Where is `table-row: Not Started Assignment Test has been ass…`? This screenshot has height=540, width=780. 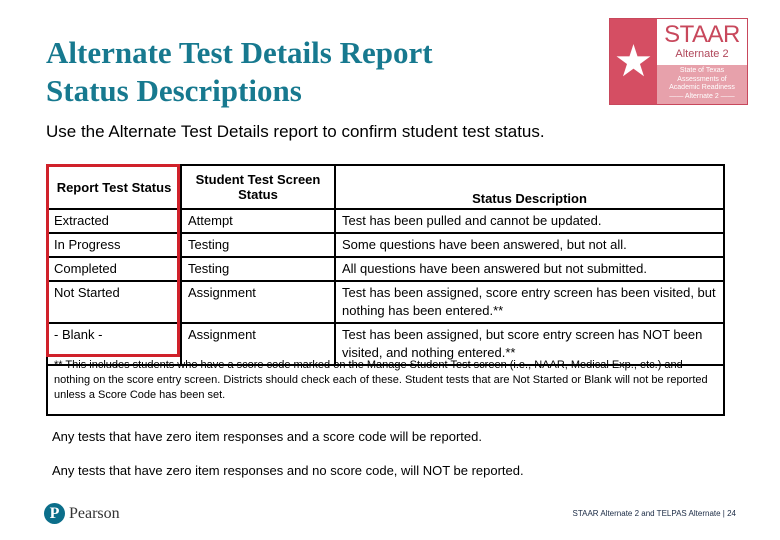 table-row: Not Started Assignment Test has been ass… is located at coordinates (385, 302).